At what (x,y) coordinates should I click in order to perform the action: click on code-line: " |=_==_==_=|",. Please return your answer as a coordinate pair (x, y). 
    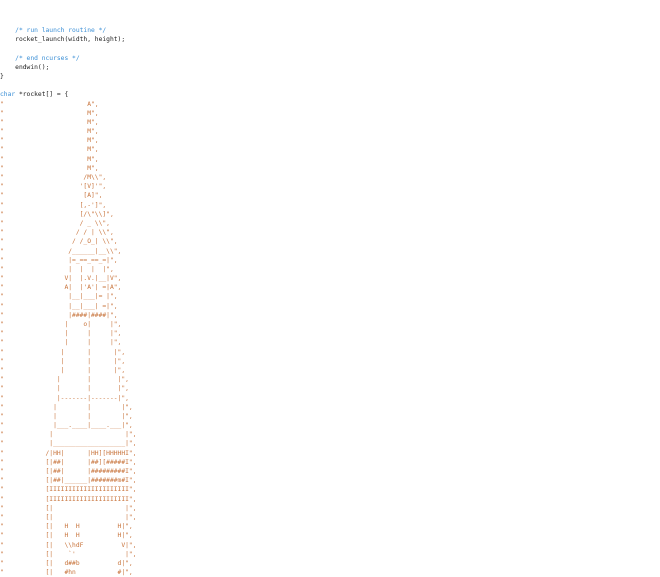
    Looking at the image, I should click on (330, 260).